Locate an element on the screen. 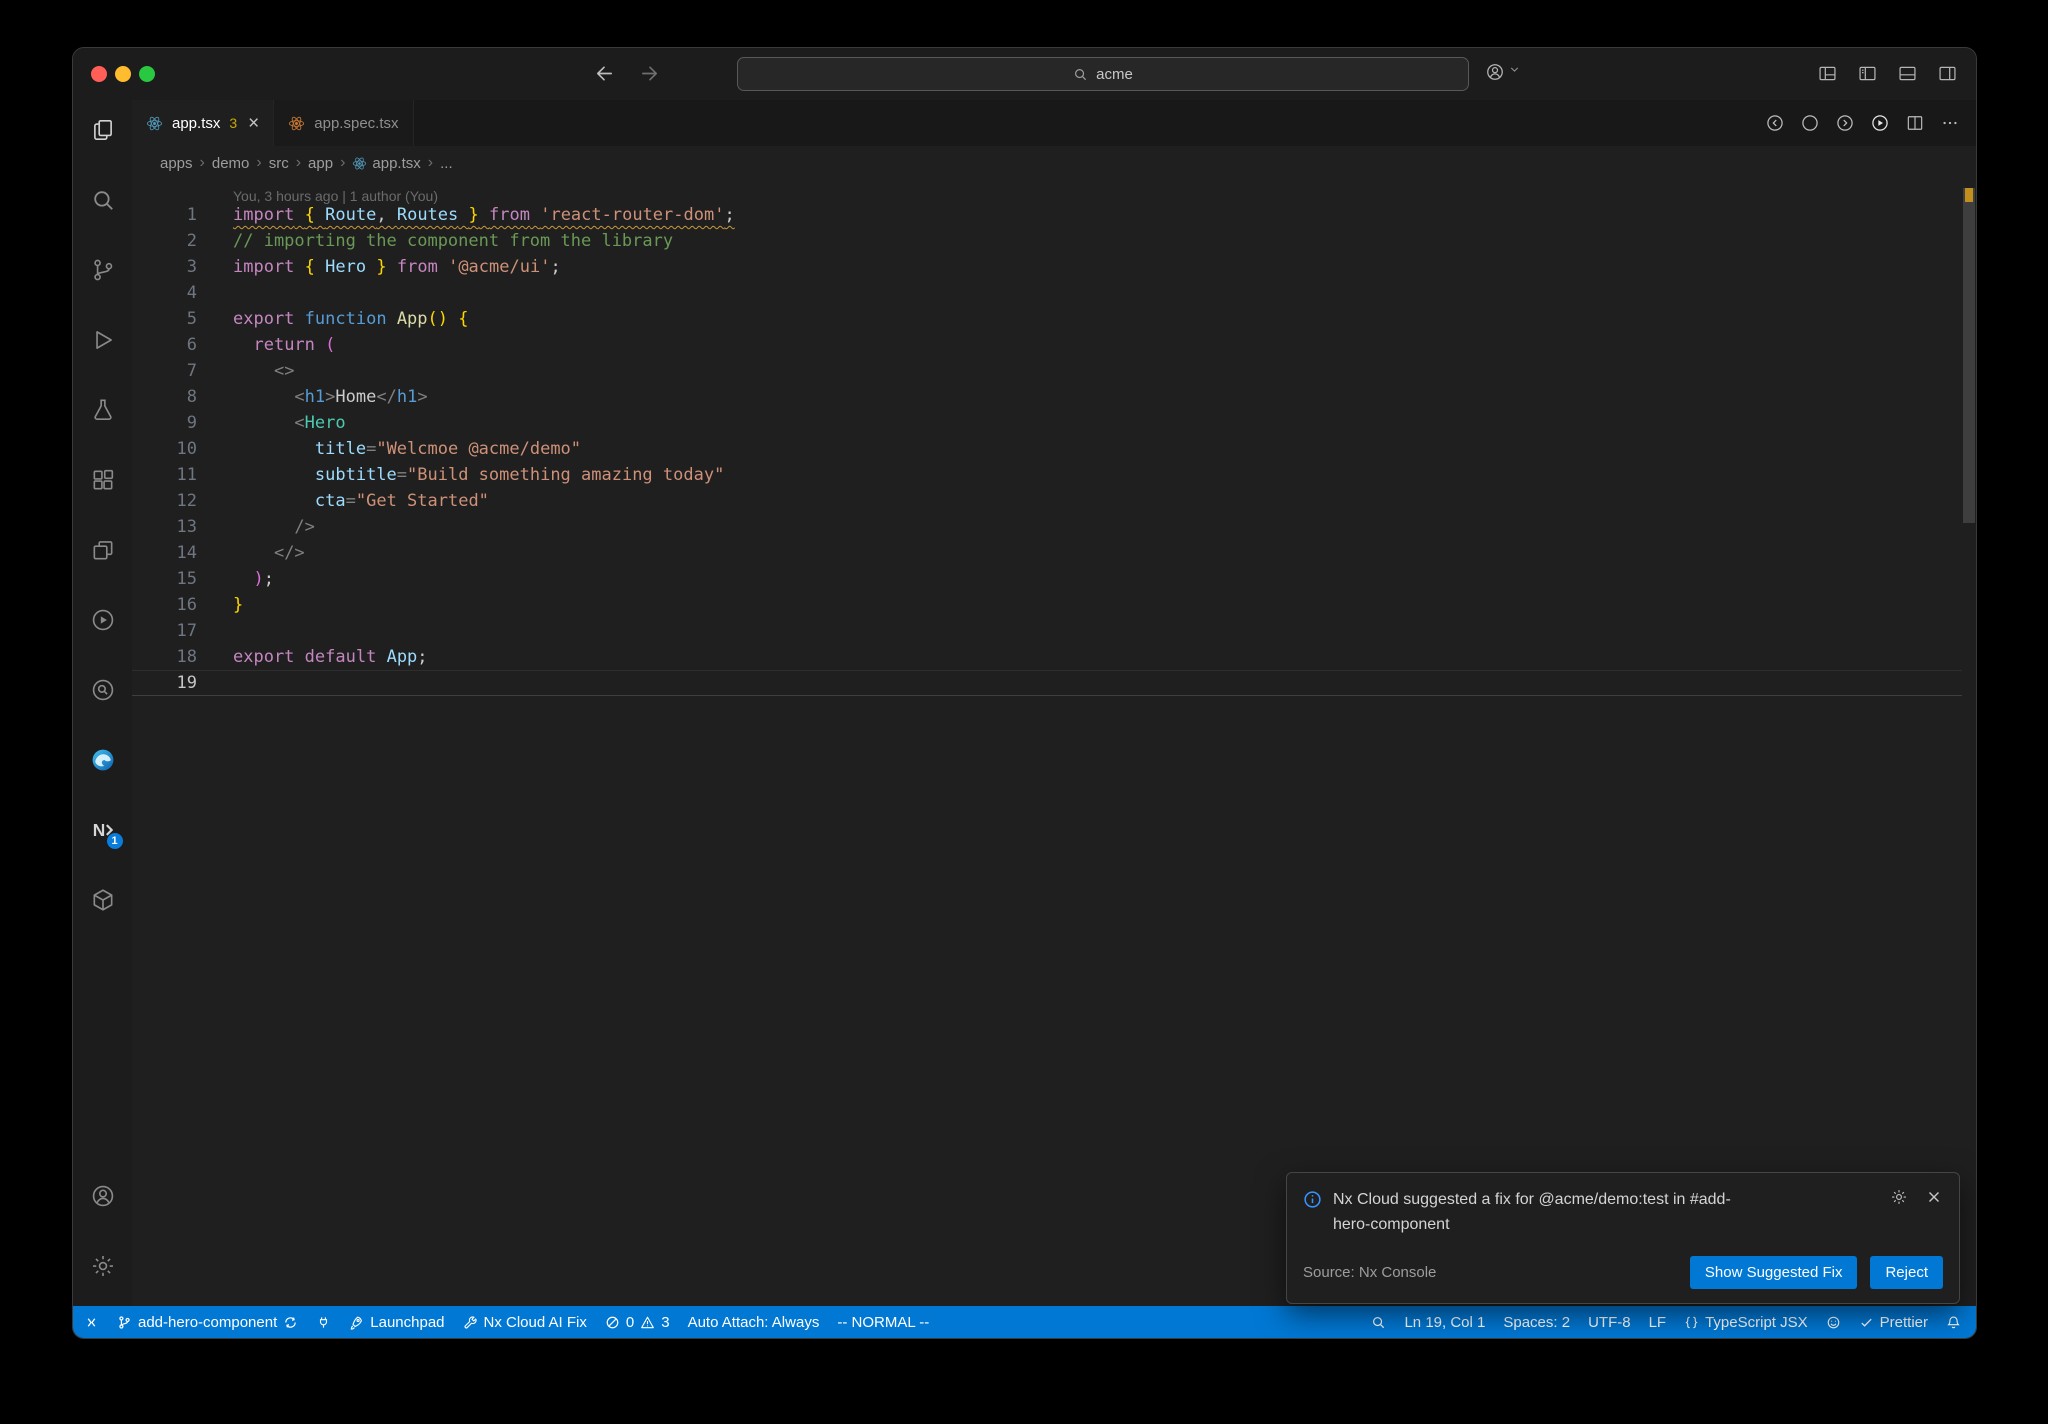 Image resolution: width=2048 pixels, height=1424 pixels. activity-nx-icon: N1 is located at coordinates (106, 833).